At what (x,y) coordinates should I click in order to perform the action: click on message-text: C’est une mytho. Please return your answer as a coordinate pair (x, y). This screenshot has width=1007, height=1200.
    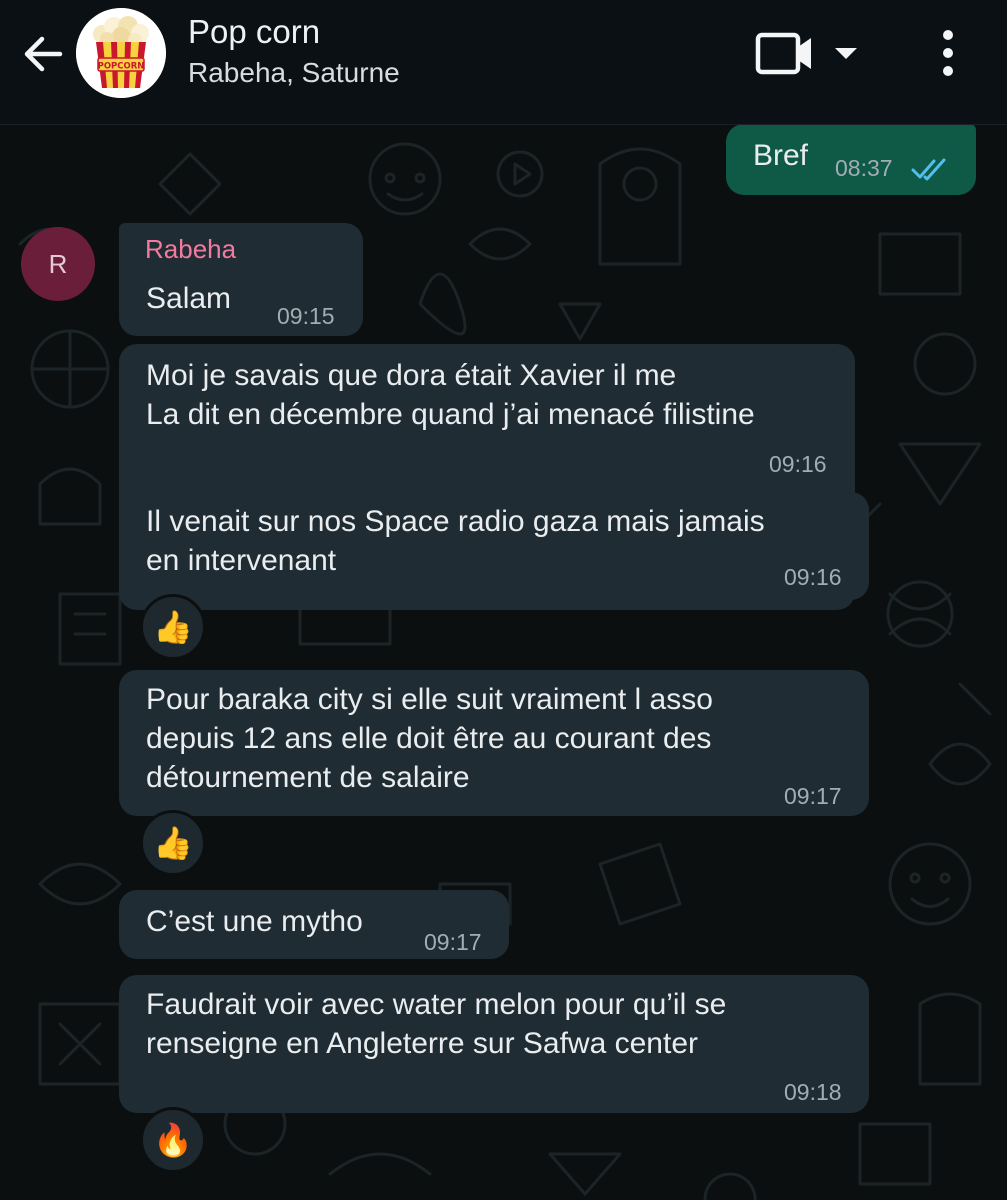
    Looking at the image, I should click on (254, 921).